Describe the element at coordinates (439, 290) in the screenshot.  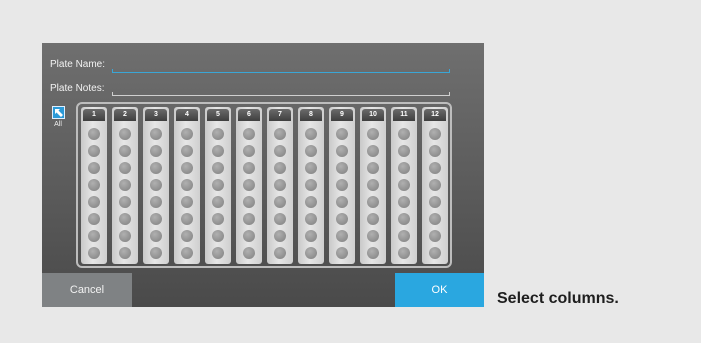
I see `ok-button: OK` at that location.